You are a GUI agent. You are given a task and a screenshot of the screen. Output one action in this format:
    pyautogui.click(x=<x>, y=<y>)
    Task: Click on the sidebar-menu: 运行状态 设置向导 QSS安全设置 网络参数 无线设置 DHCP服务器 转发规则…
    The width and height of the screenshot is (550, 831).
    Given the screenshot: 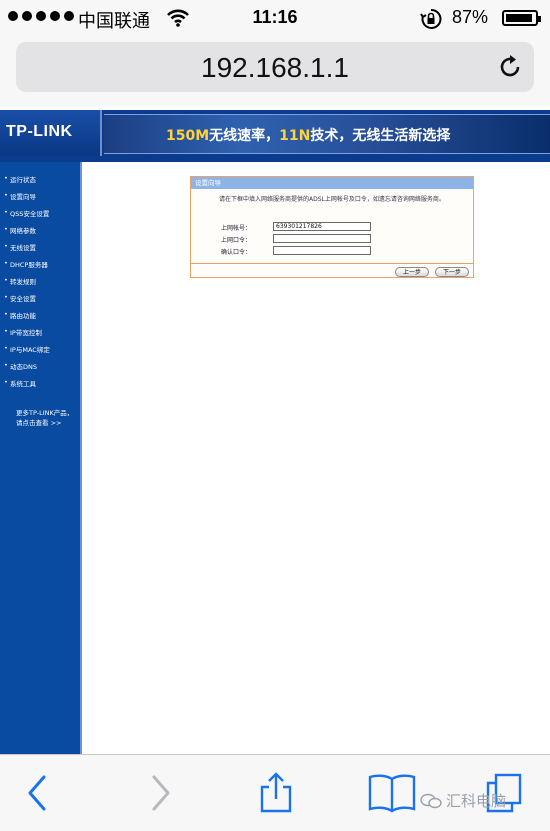 What is the action you would take?
    pyautogui.click(x=41, y=458)
    